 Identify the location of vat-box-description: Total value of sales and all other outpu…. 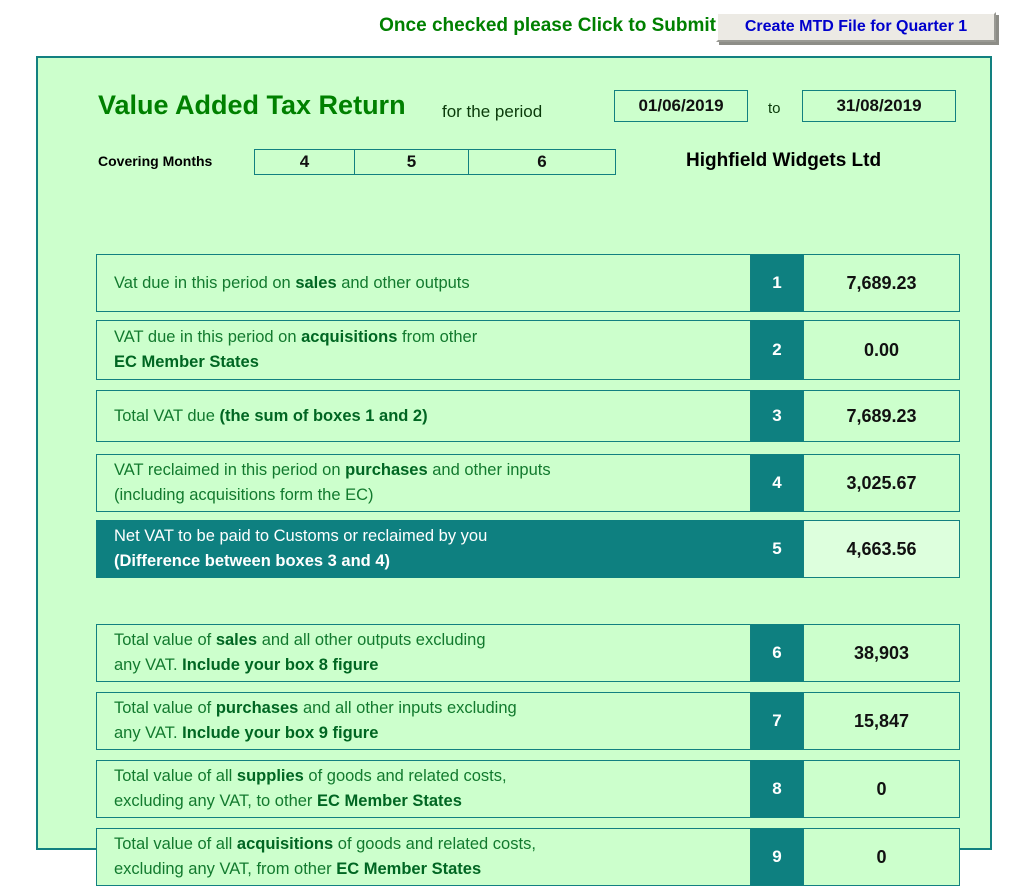
(423, 653).